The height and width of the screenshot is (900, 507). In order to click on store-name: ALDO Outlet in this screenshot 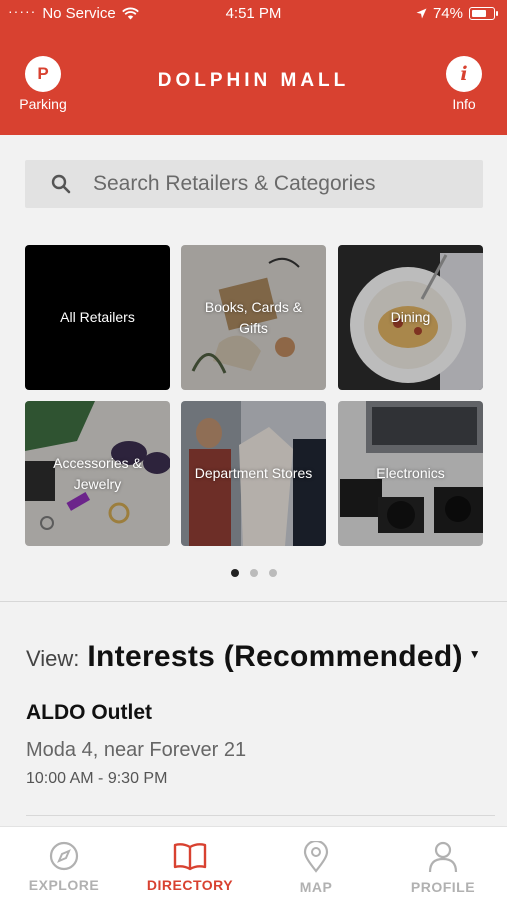, I will do `click(89, 712)`.